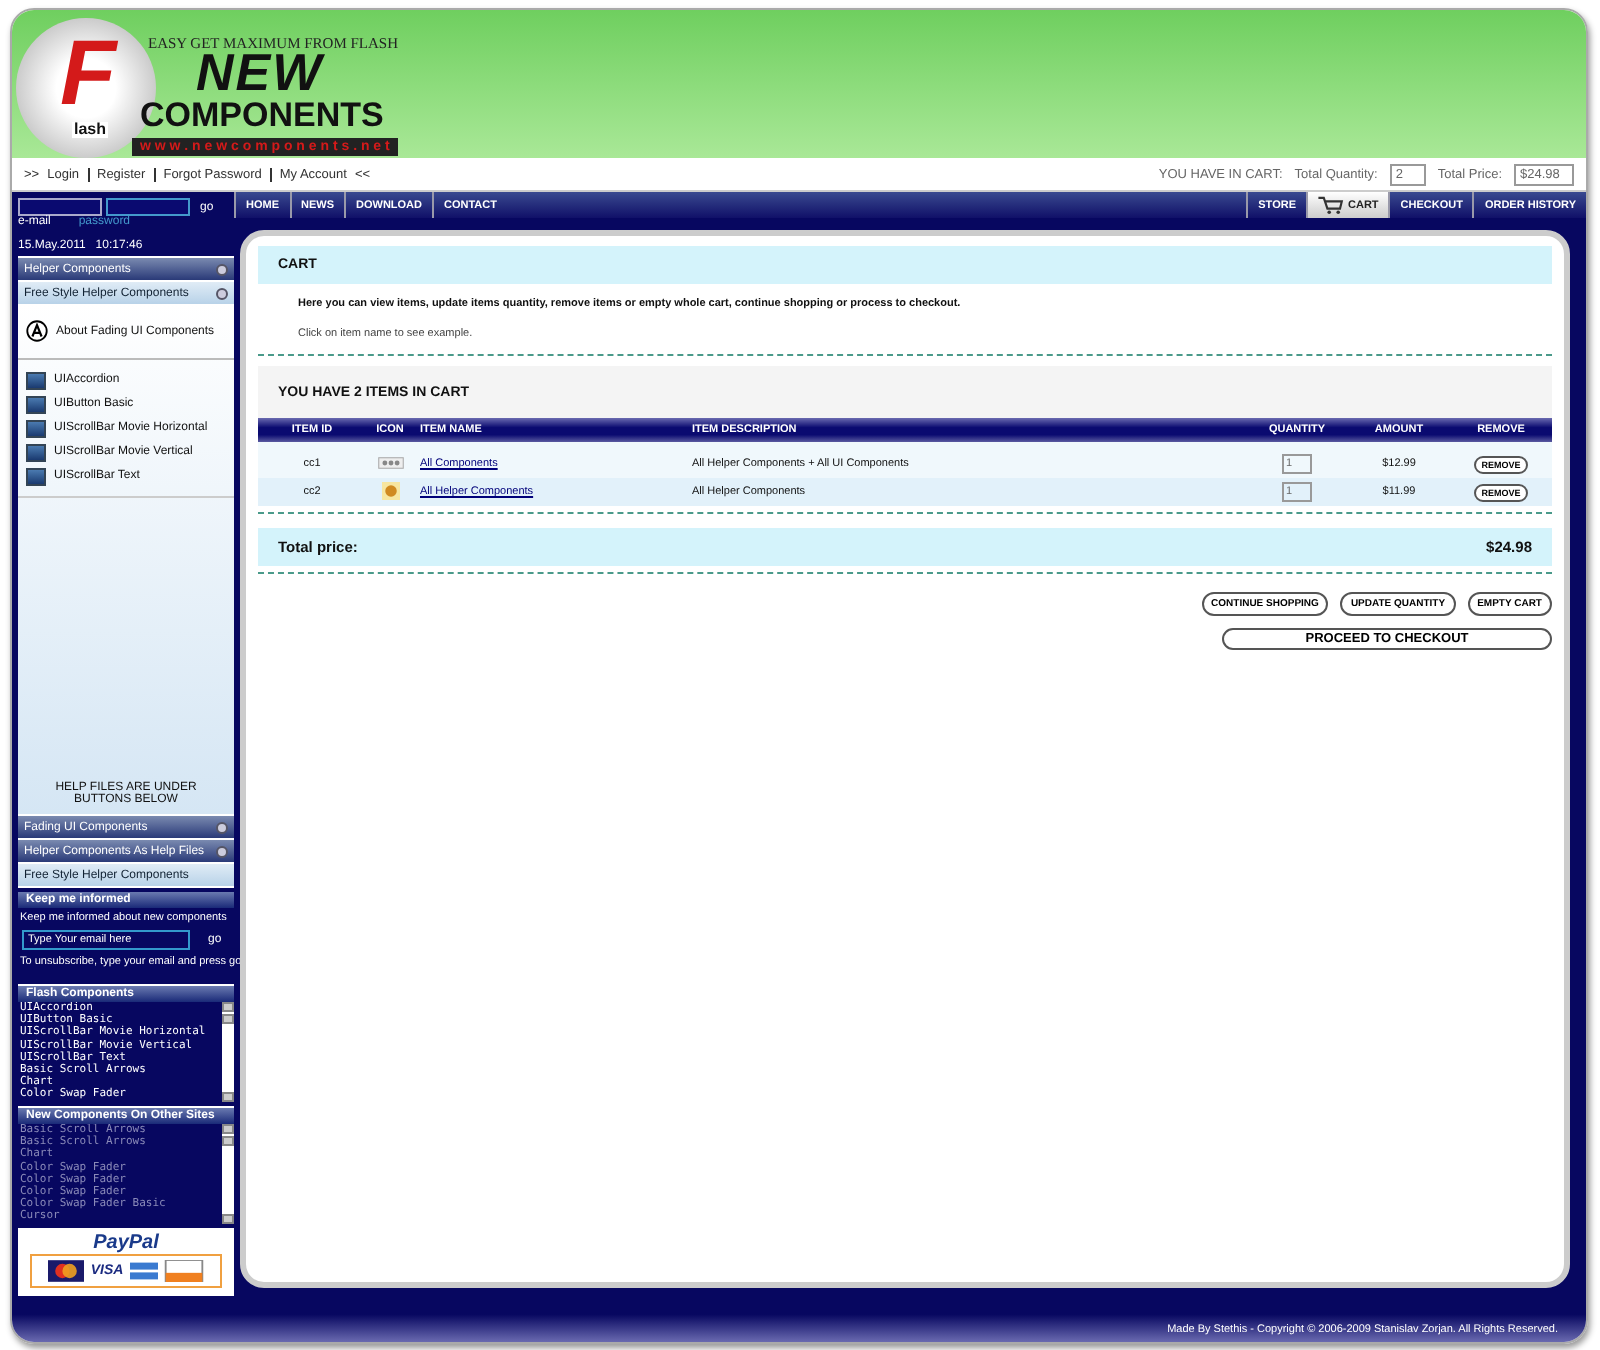  What do you see at coordinates (1331, 205) in the screenshot?
I see `cart-icon` at bounding box center [1331, 205].